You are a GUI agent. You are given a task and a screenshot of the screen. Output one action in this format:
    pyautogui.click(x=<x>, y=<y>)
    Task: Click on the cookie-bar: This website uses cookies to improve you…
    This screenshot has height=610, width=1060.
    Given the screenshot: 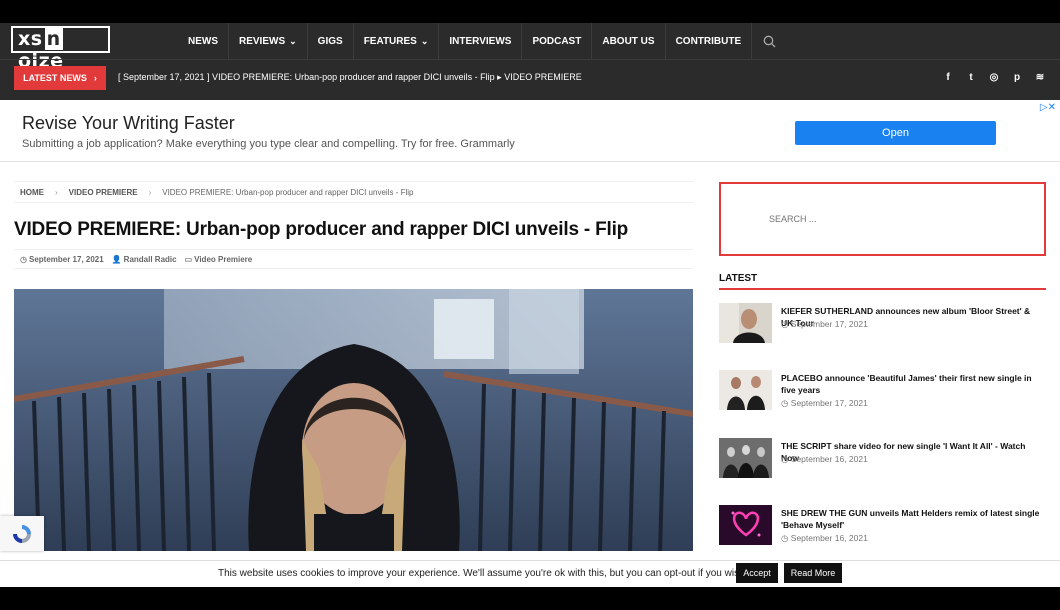 What is the action you would take?
    pyautogui.click(x=530, y=573)
    